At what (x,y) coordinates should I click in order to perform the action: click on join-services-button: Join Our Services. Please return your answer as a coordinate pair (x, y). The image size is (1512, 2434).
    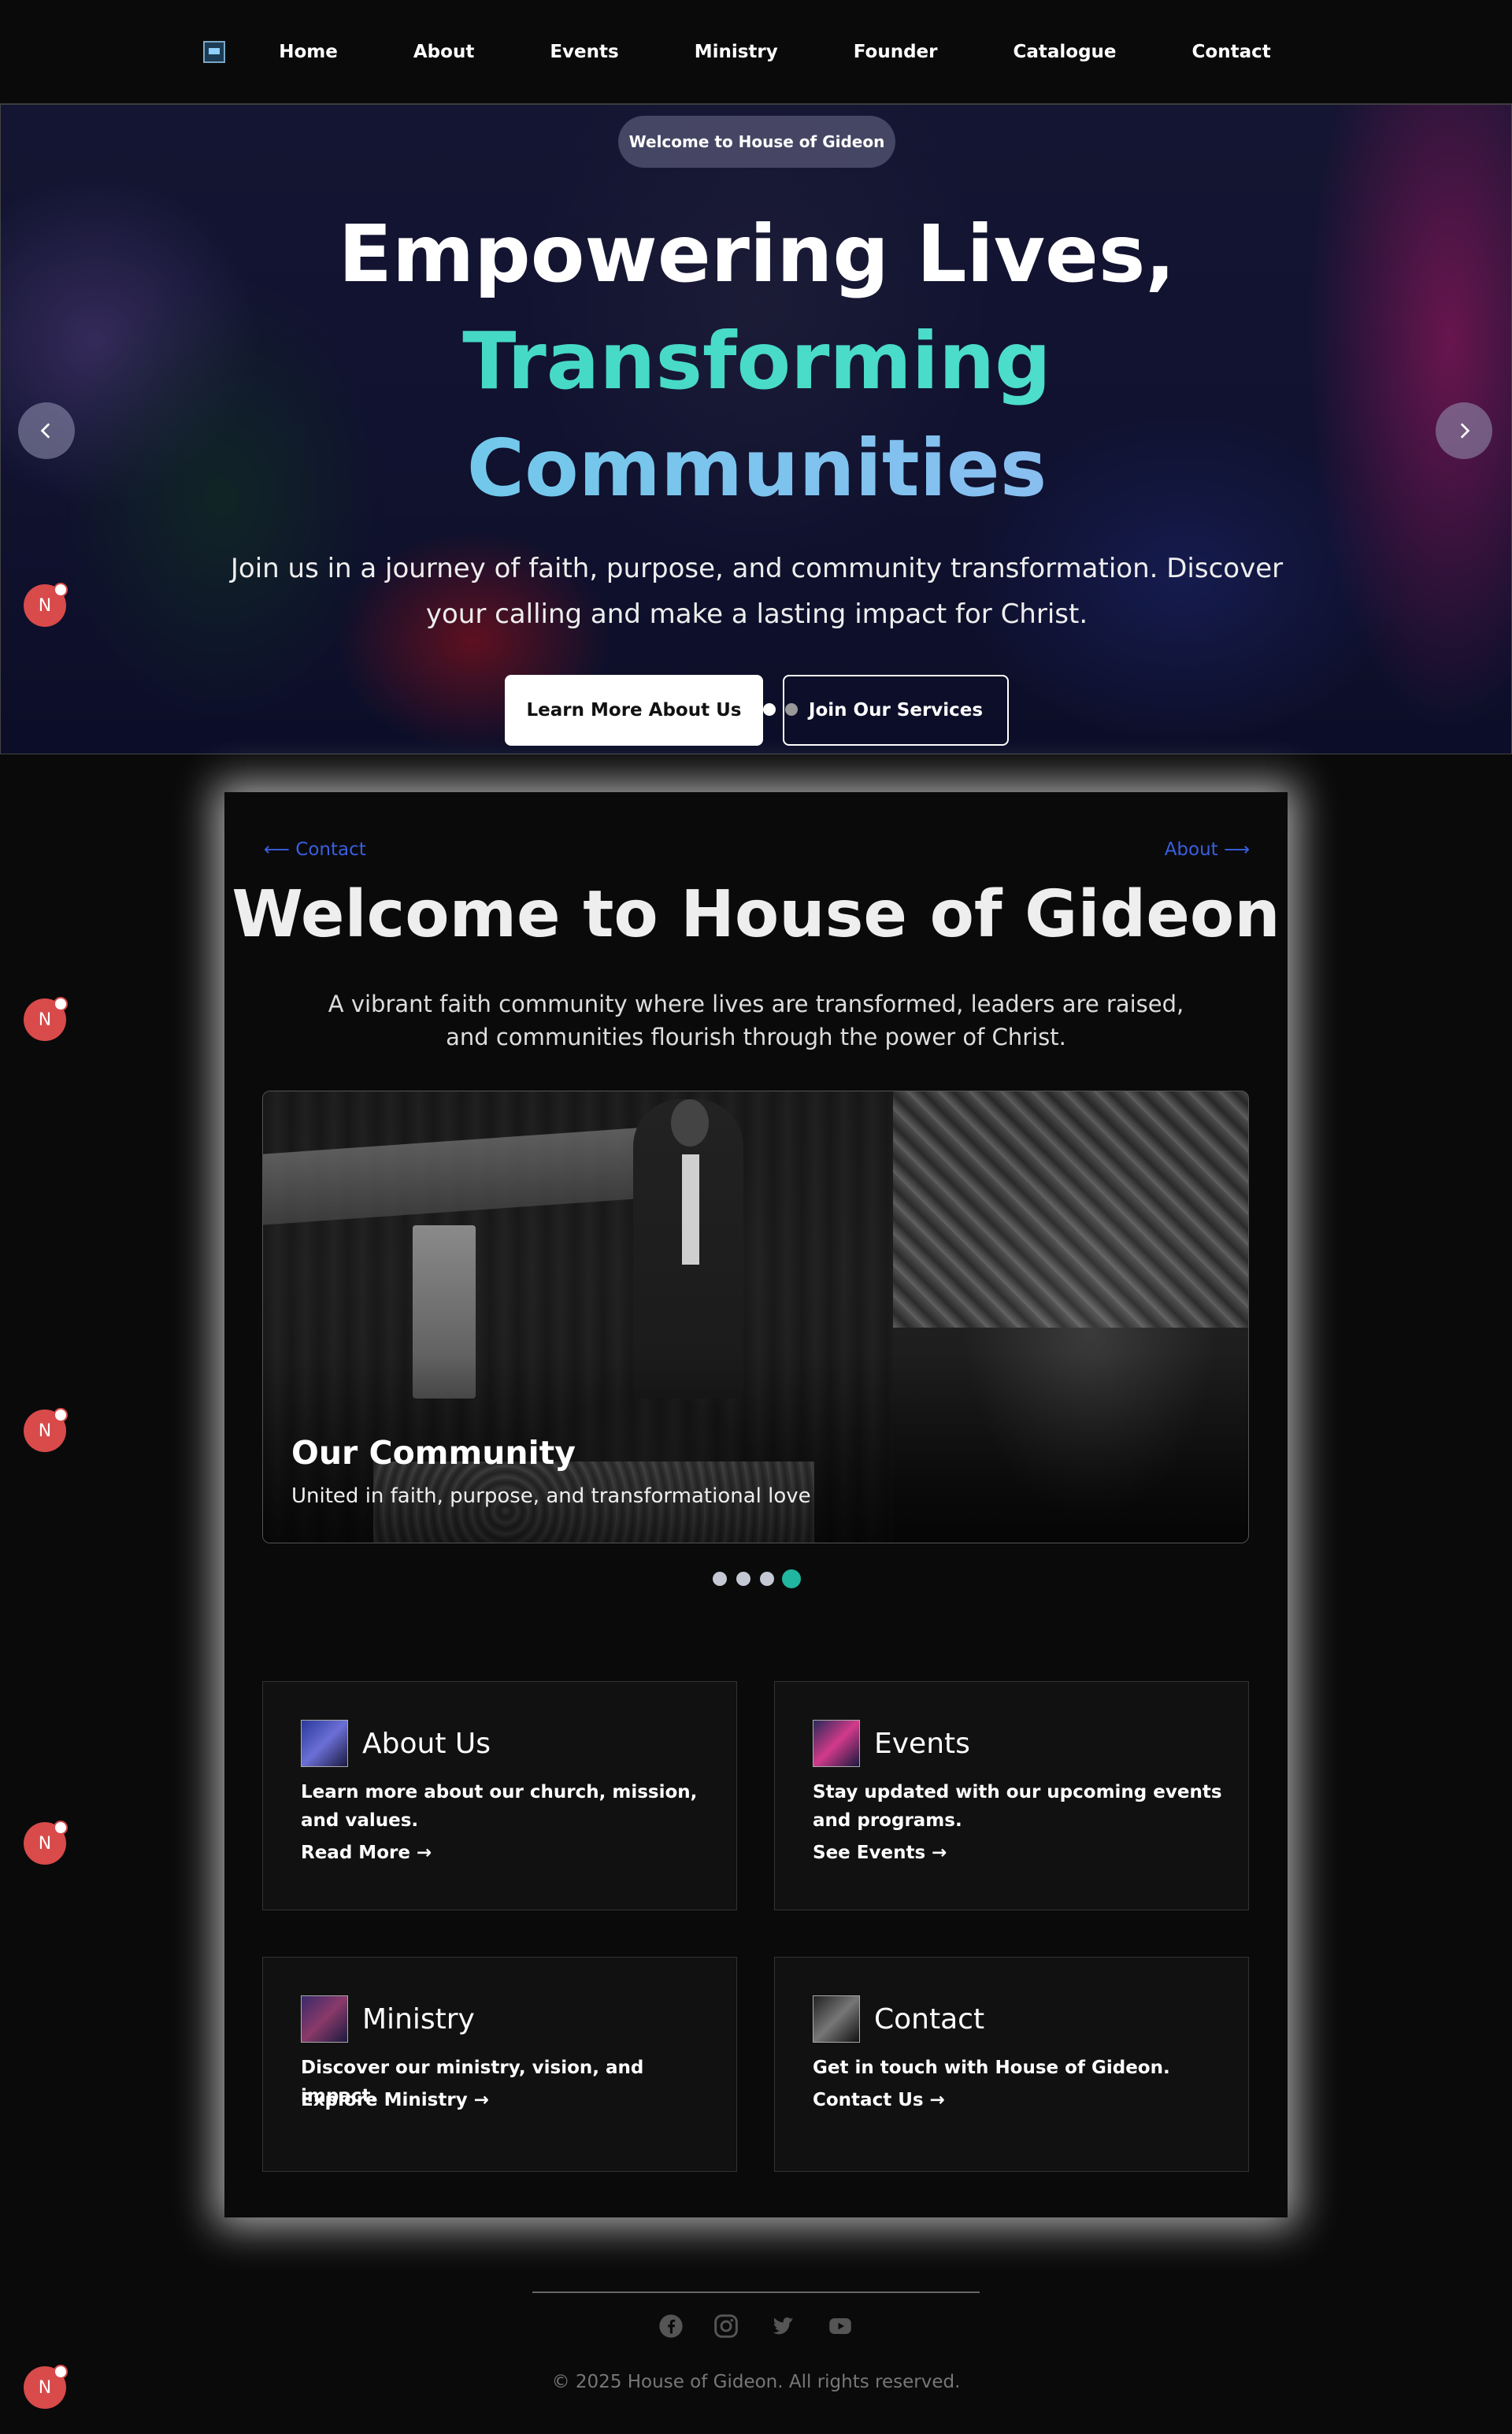
    Looking at the image, I should click on (896, 710).